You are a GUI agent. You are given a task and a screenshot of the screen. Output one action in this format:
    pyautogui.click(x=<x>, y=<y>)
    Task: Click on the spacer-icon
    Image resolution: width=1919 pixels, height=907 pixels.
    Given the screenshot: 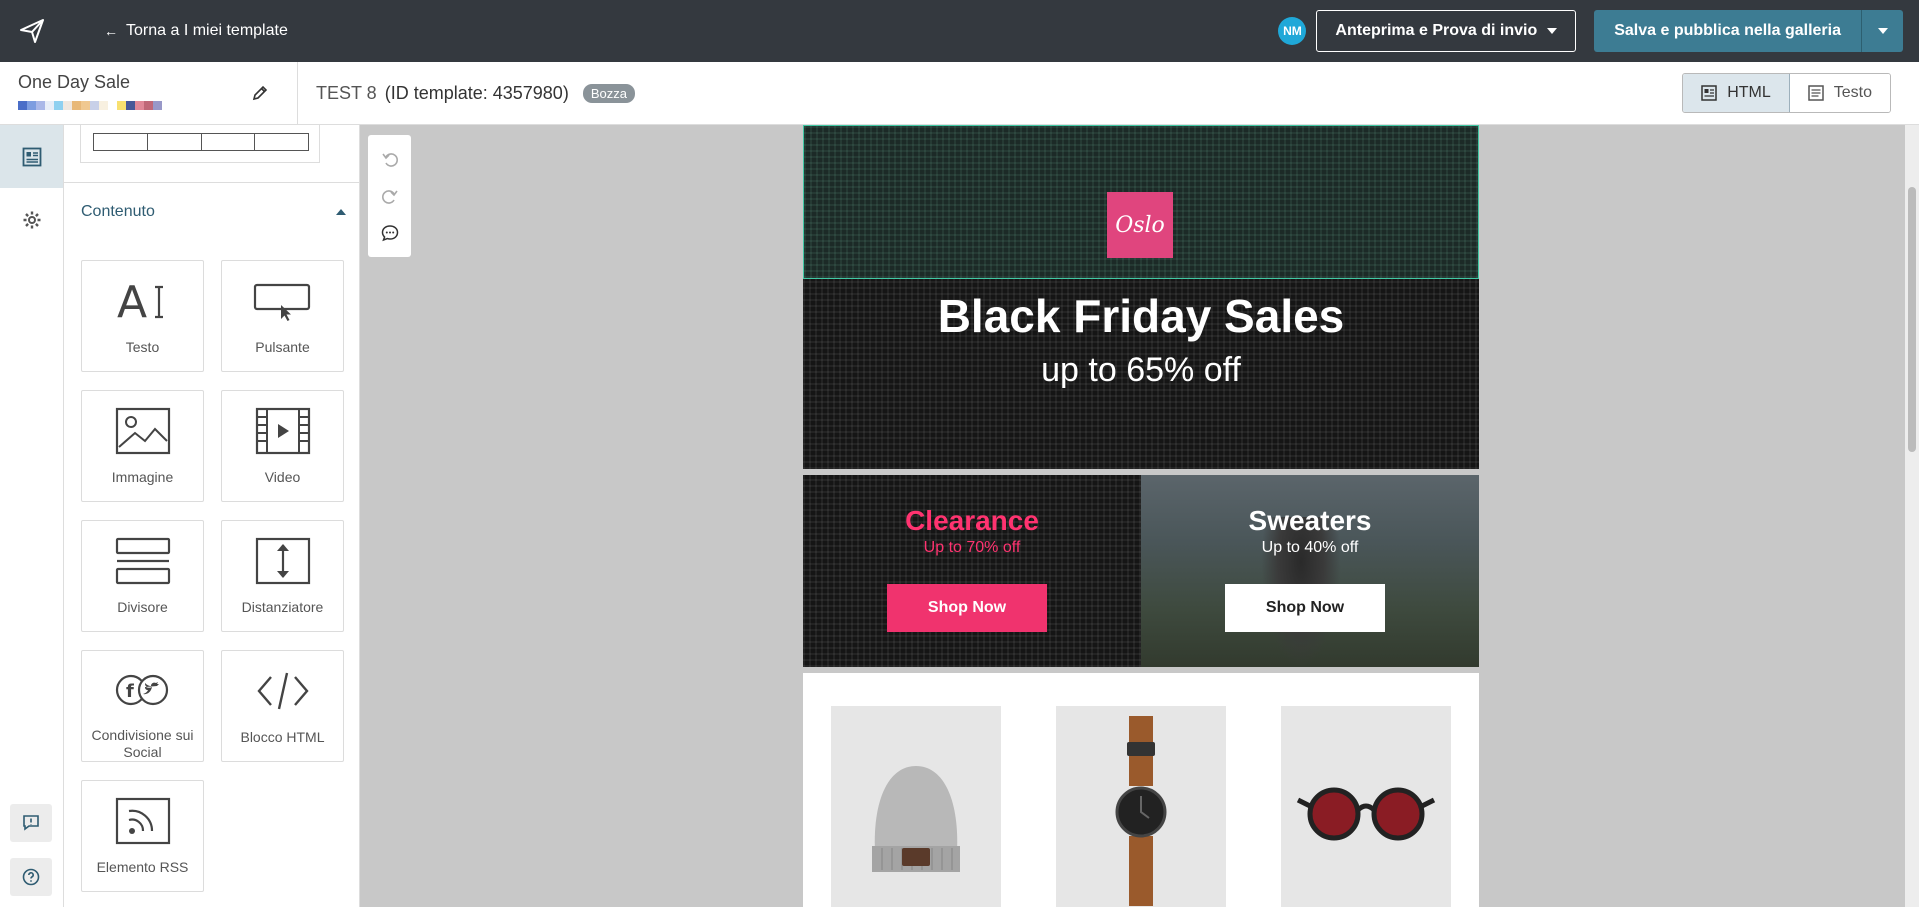 What is the action you would take?
    pyautogui.click(x=283, y=561)
    